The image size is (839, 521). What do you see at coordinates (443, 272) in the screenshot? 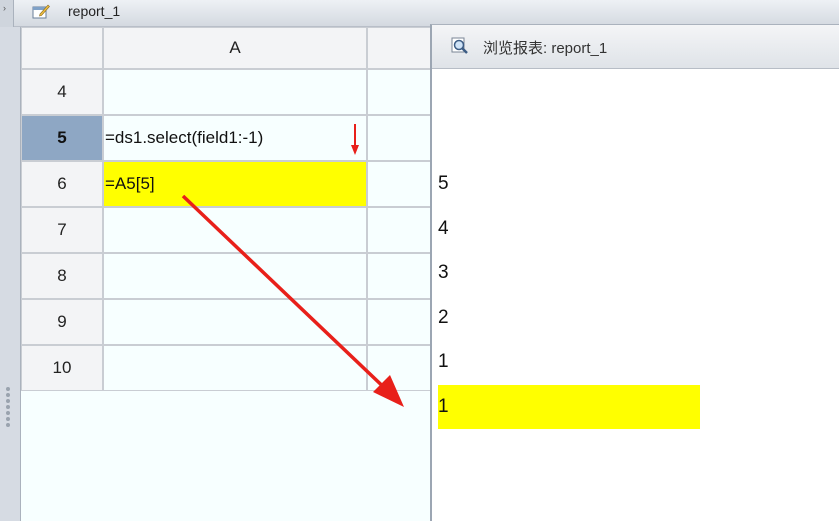
I see `preview-value-row: 3` at bounding box center [443, 272].